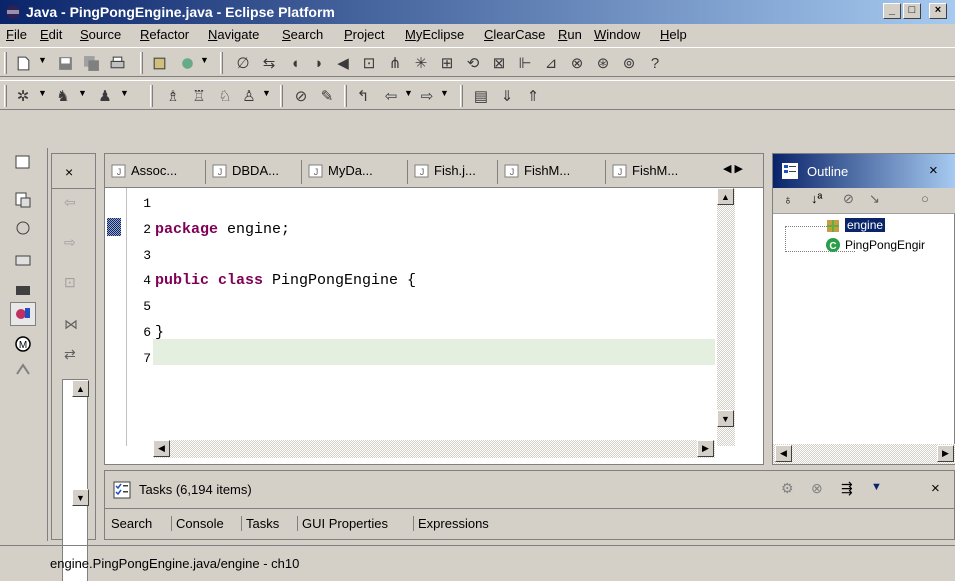  I want to click on run-dropdown-icon: ▼, so click(204, 60).